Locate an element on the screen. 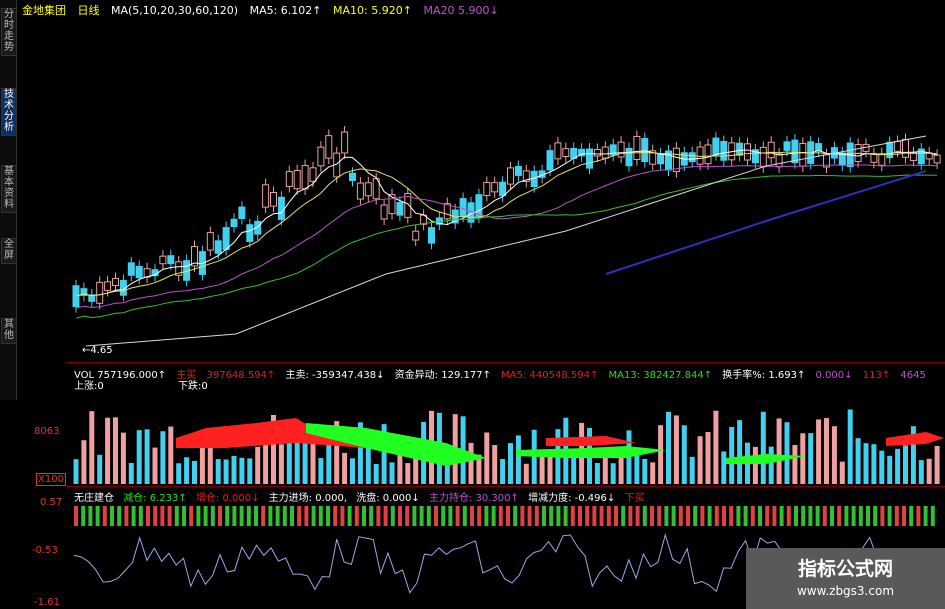 This screenshot has height=609, width=945. tab-intraday: 分时走势 is located at coordinates (9, 32).